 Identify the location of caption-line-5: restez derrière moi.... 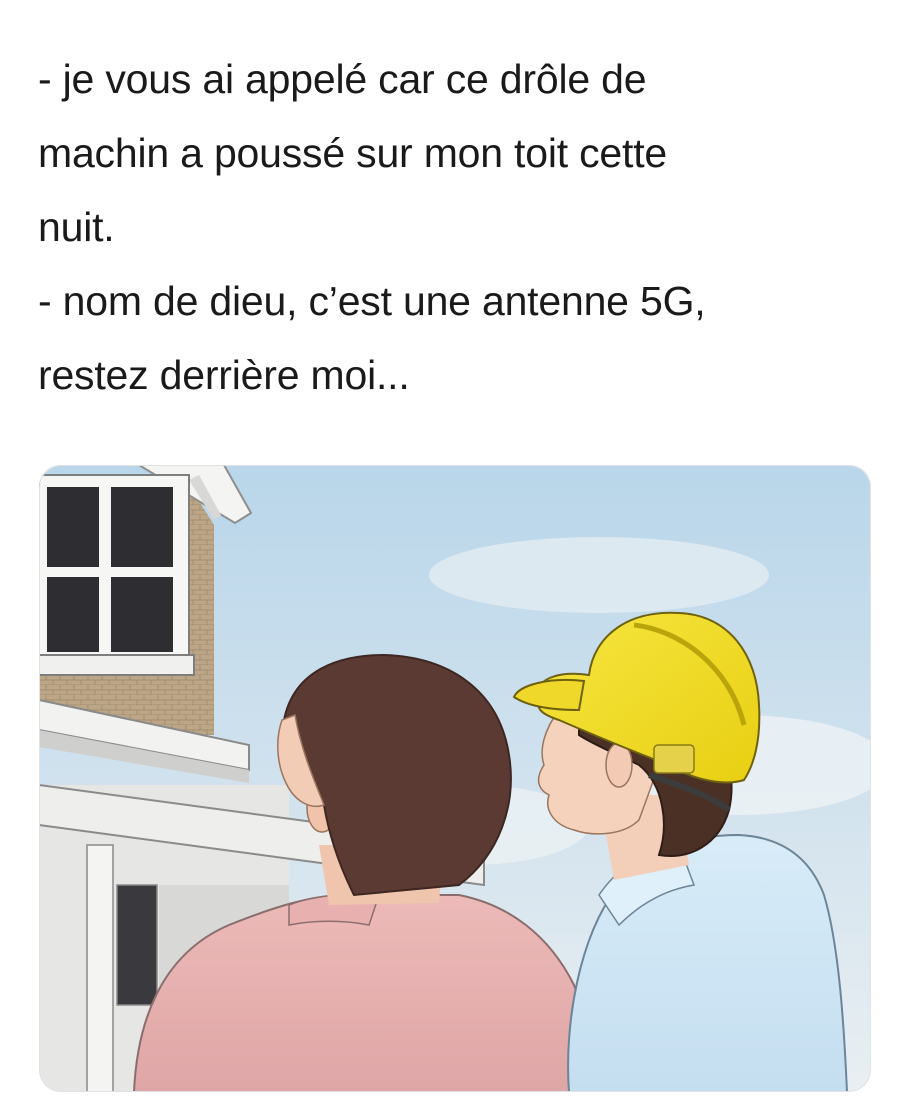
(224, 375).